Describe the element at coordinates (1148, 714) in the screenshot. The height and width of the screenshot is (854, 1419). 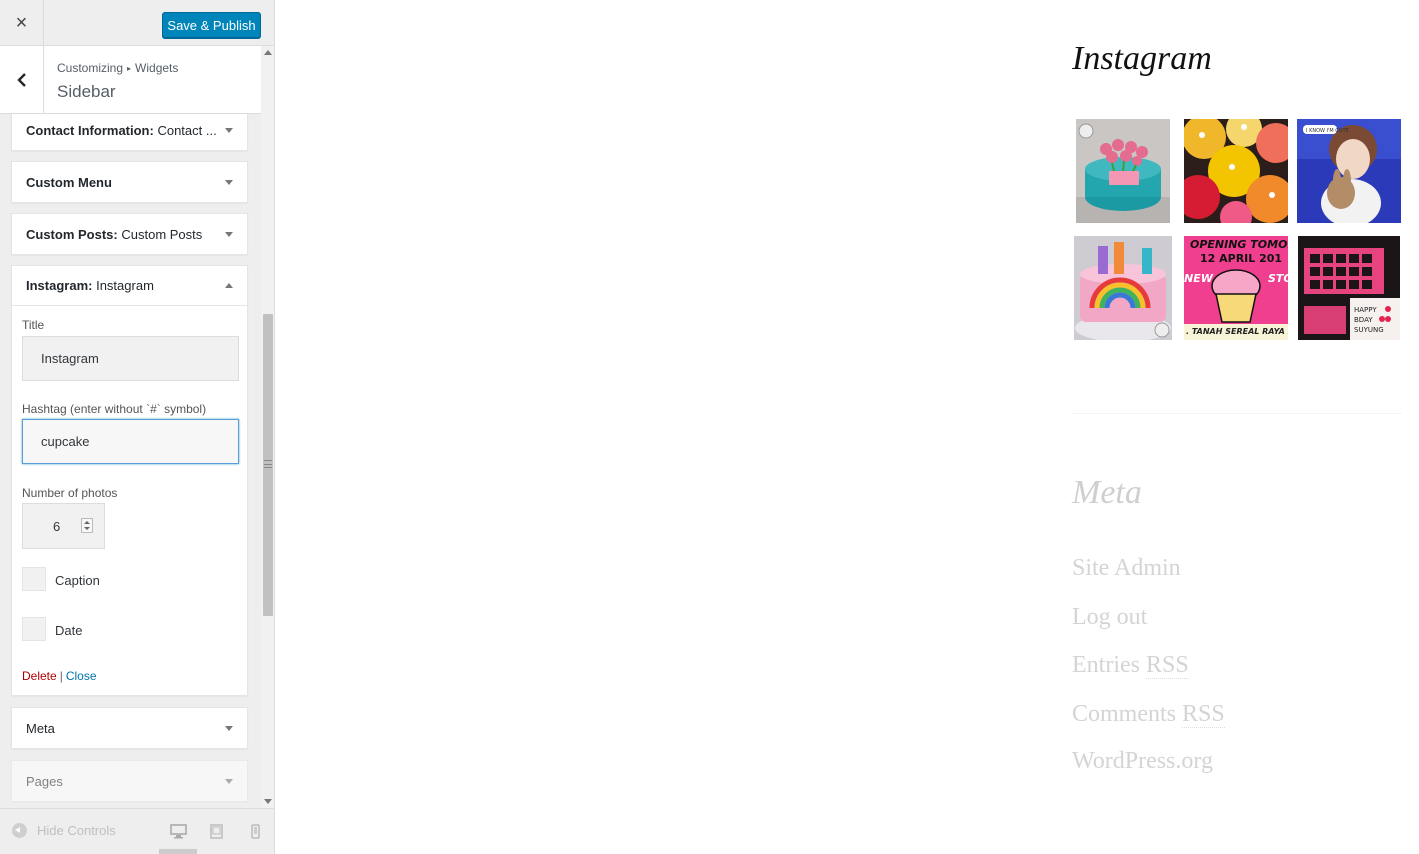
I see `comments-rss-link: Comments RSS` at that location.